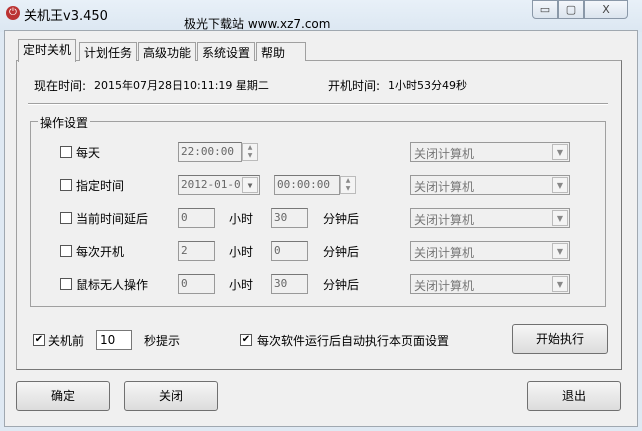 This screenshot has height=431, width=642. I want to click on current-time-value: 2015年07月28日10:11:19 星期二, so click(181, 85).